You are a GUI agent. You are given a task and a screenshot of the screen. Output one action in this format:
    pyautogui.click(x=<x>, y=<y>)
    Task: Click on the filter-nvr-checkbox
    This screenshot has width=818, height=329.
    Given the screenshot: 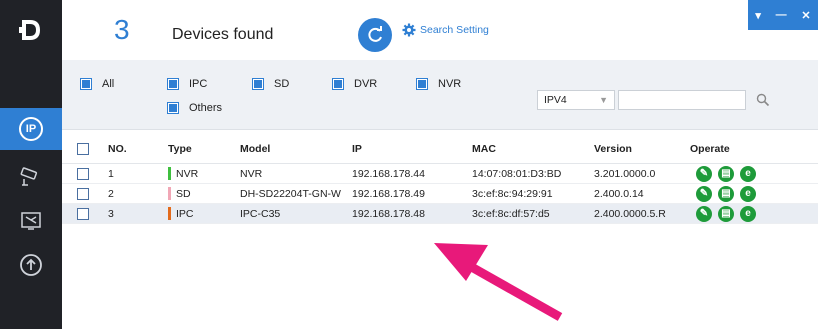 What is the action you would take?
    pyautogui.click(x=422, y=84)
    